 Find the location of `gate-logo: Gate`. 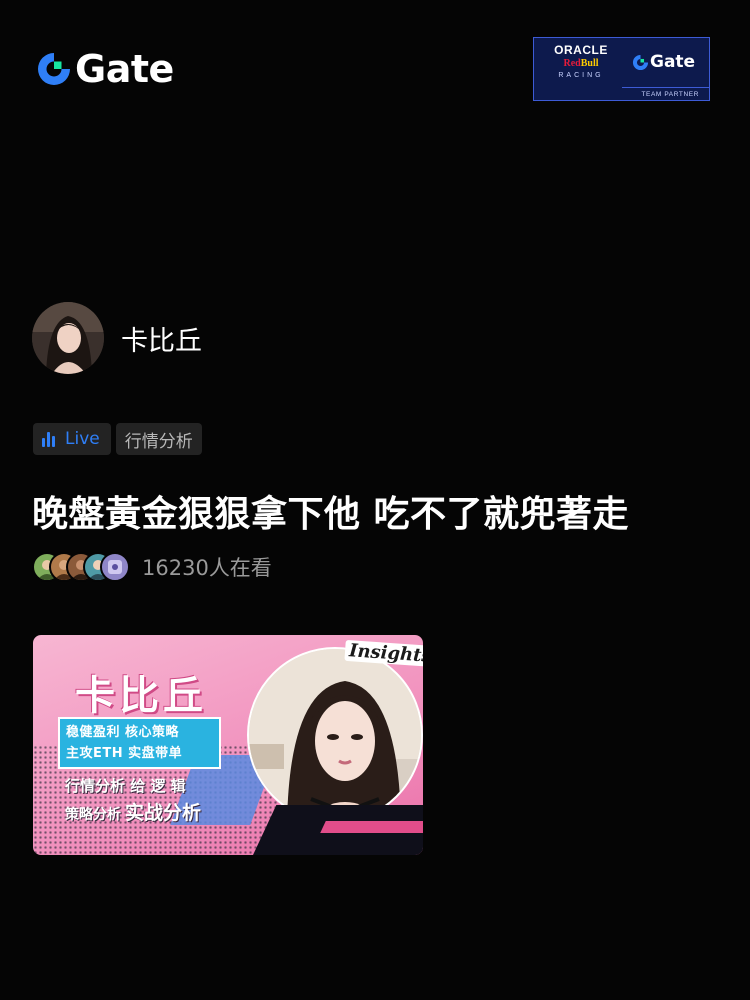

gate-logo: Gate is located at coordinates (105, 69).